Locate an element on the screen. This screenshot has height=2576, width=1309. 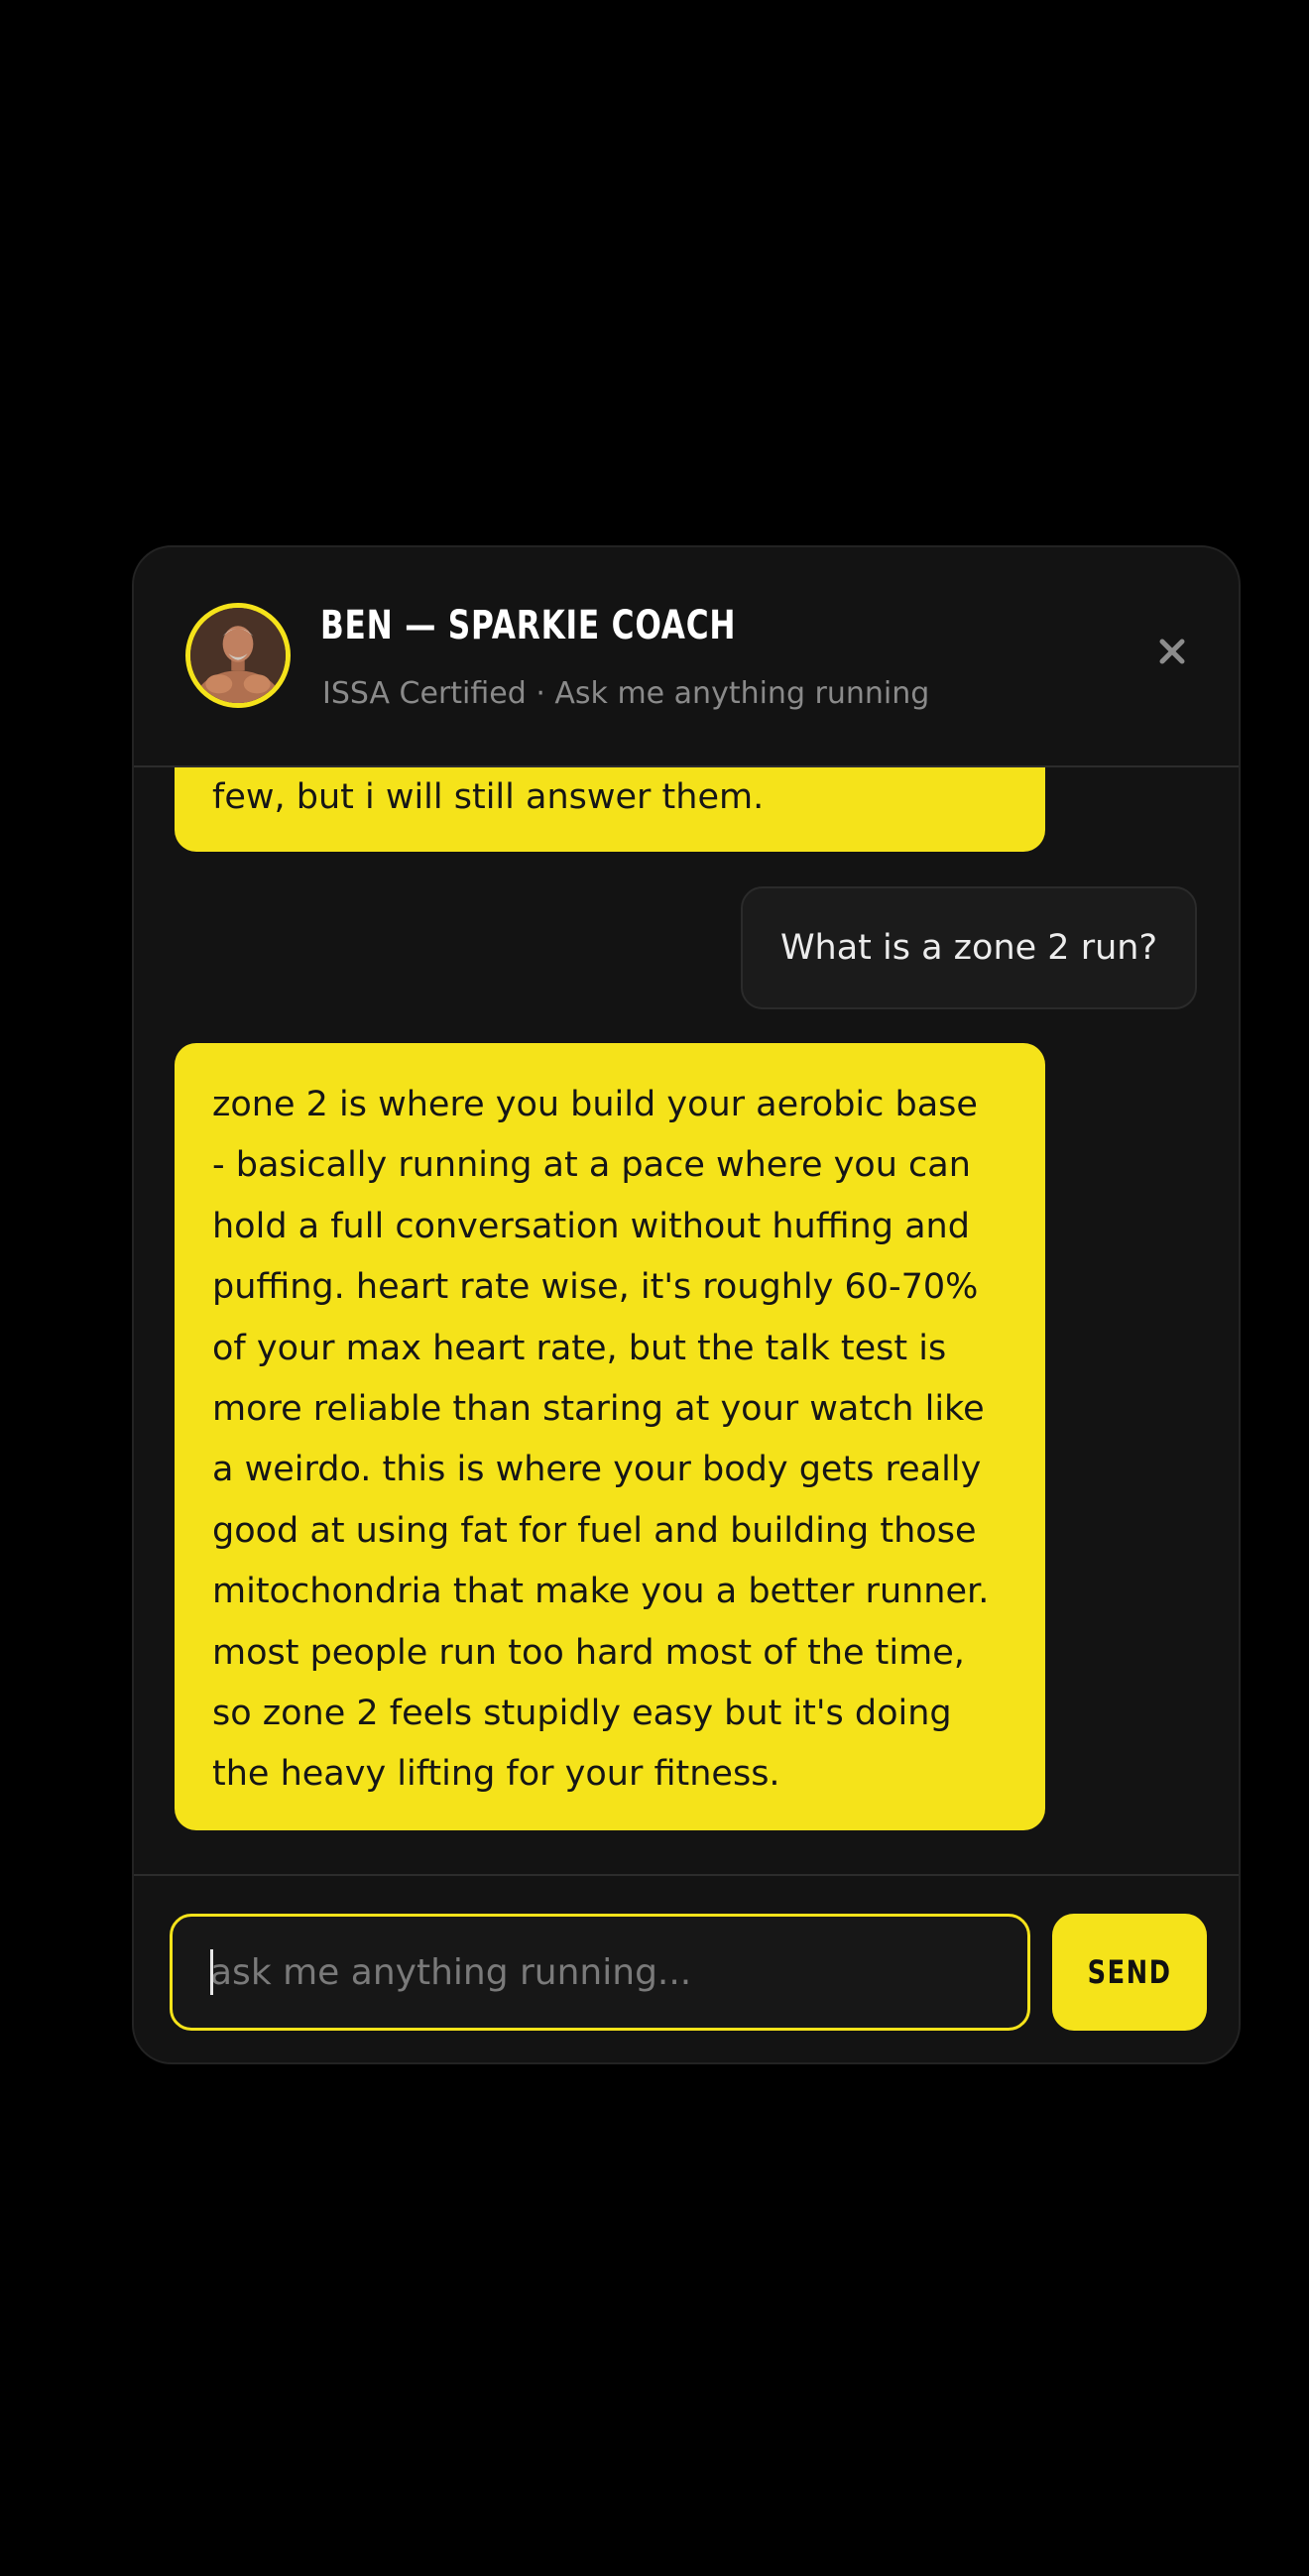
coach-name: BEN — SPARKIE COACH is located at coordinates (528, 626).